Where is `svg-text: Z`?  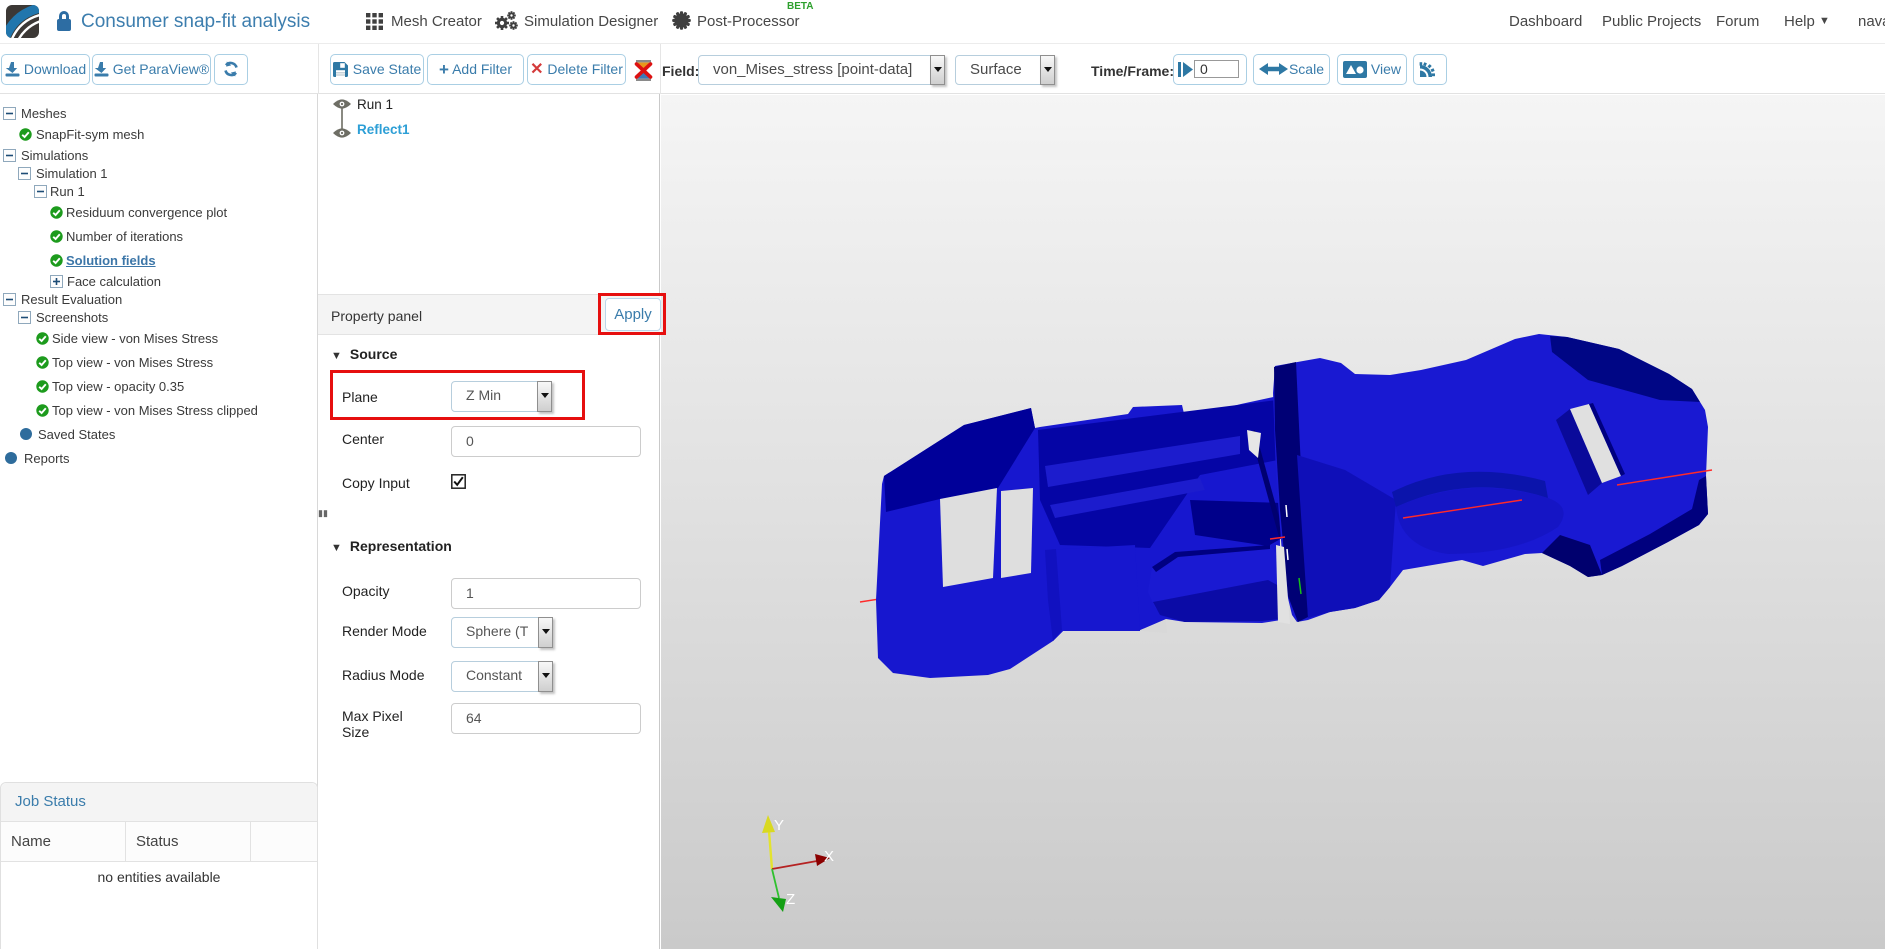 svg-text: Z is located at coordinates (790, 899).